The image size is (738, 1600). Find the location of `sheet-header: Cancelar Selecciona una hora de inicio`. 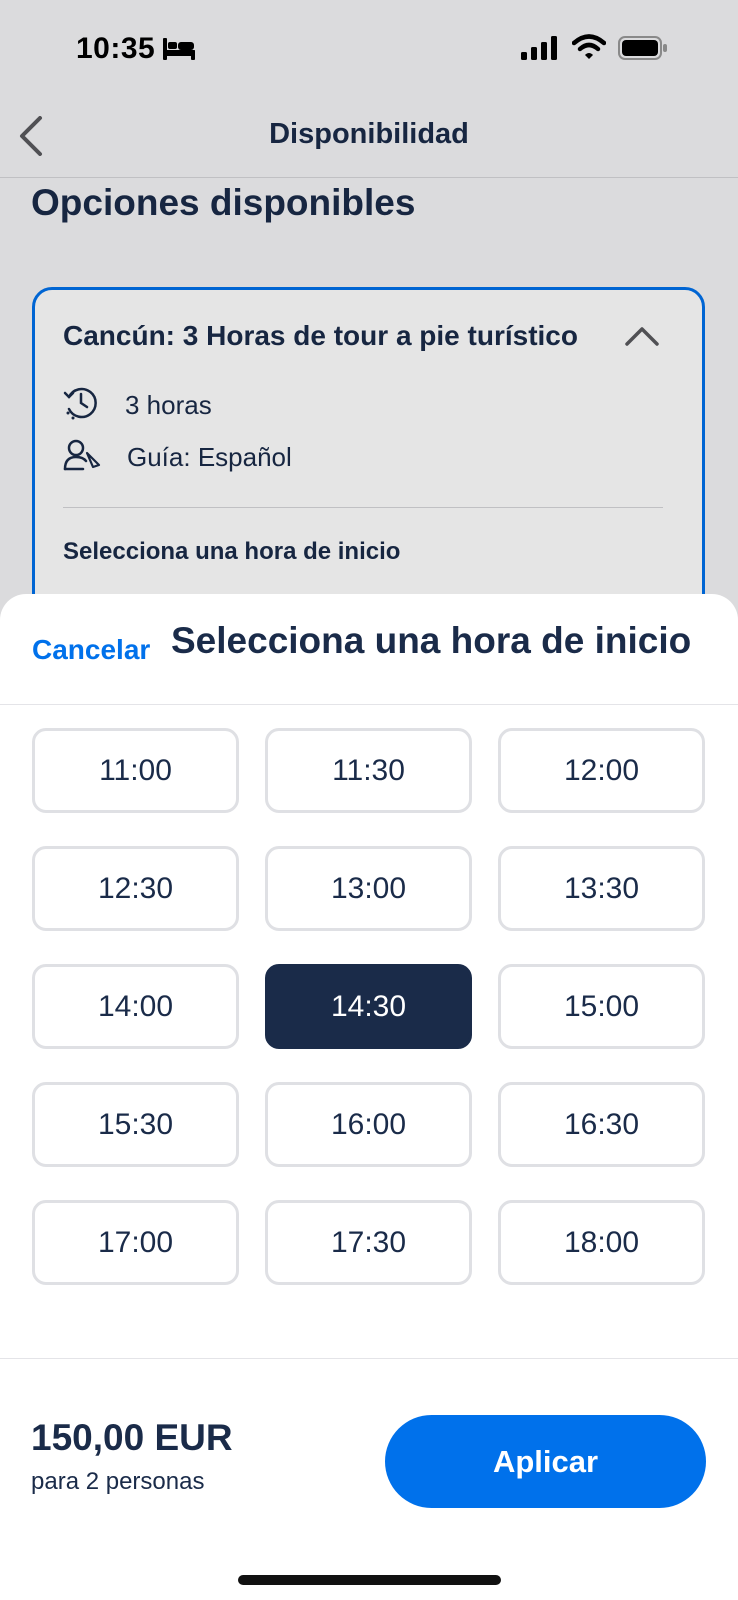

sheet-header: Cancelar Selecciona una hora de inicio is located at coordinates (369, 649).